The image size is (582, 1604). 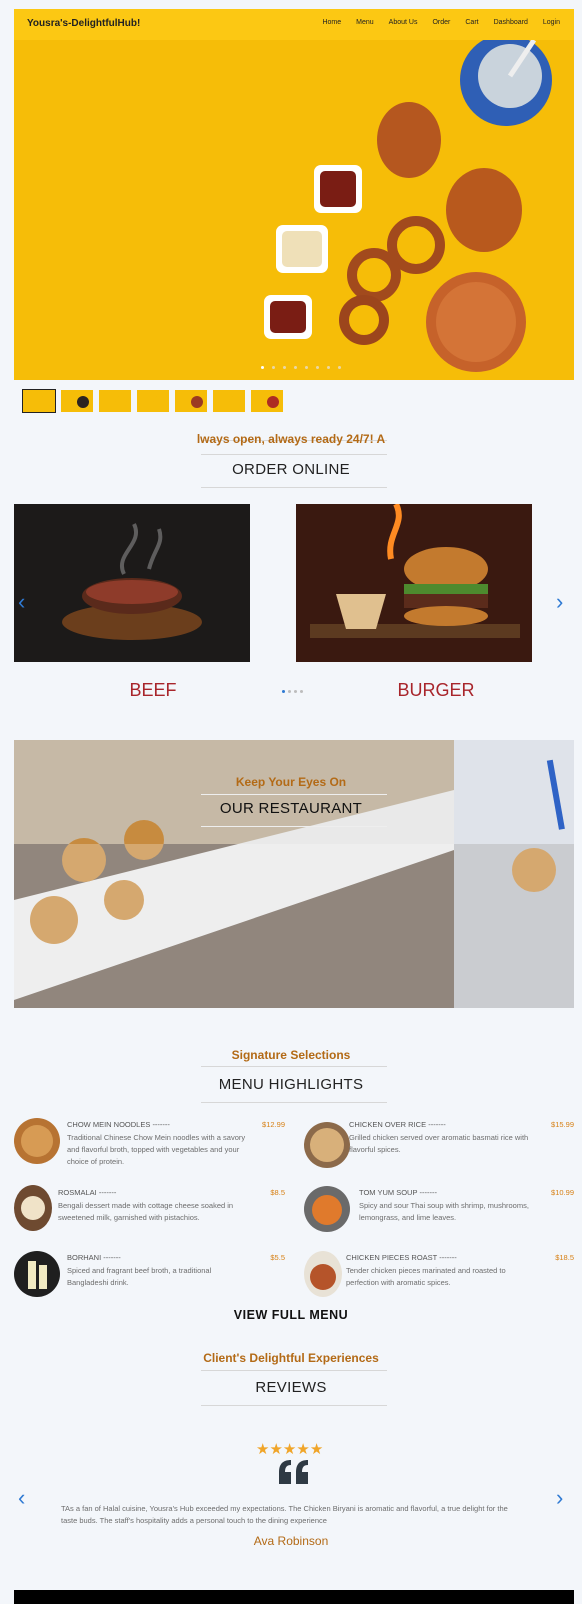 What do you see at coordinates (291, 1358) in the screenshot?
I see `reviews-kicker: Client's Delightful Experiences` at bounding box center [291, 1358].